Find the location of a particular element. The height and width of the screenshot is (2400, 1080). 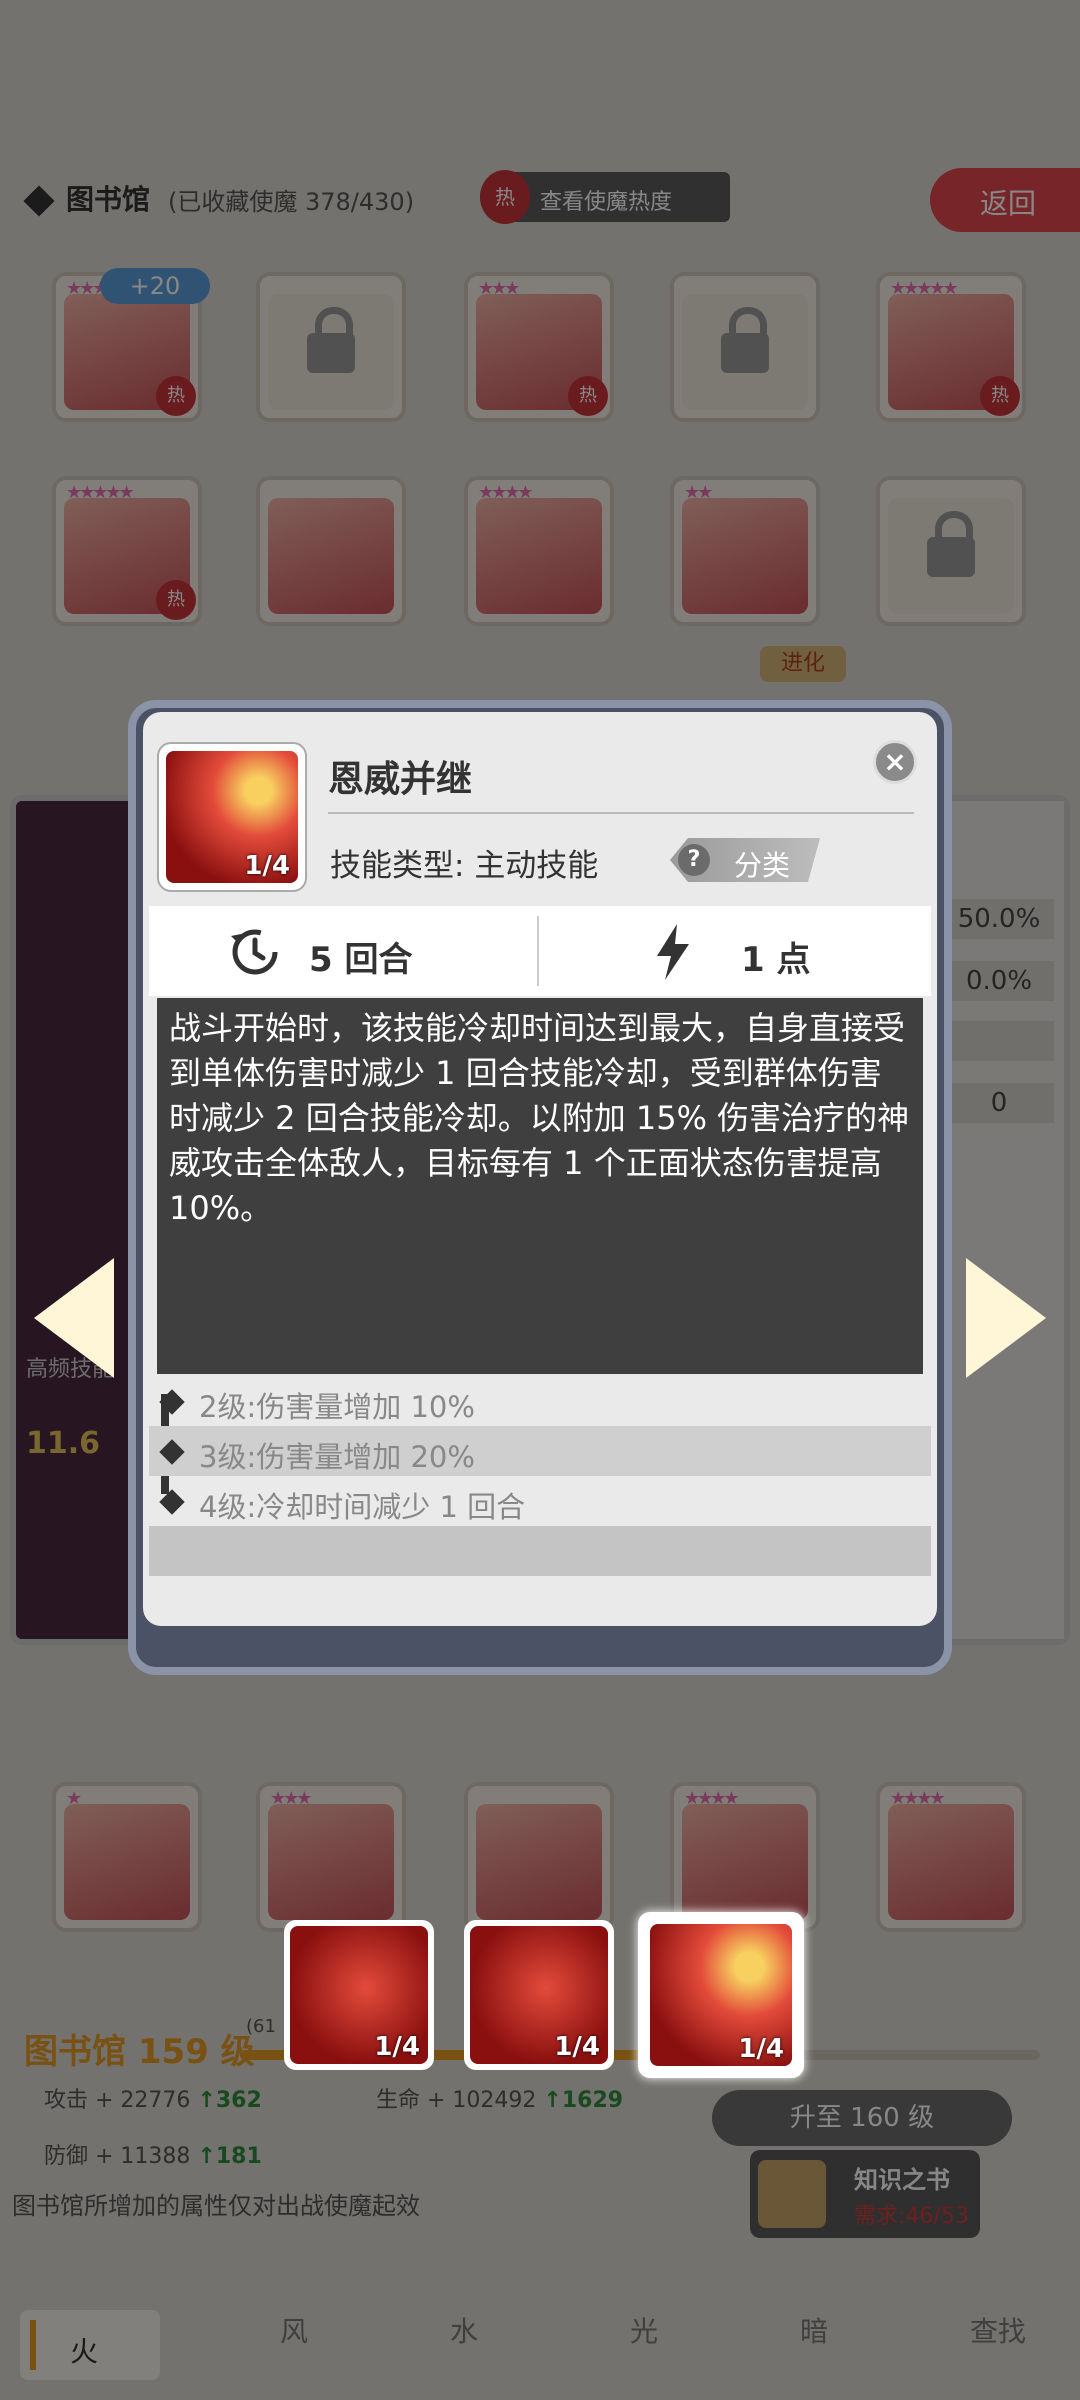

level-row: 2级:伤害量增加 10% is located at coordinates (540, 1401).